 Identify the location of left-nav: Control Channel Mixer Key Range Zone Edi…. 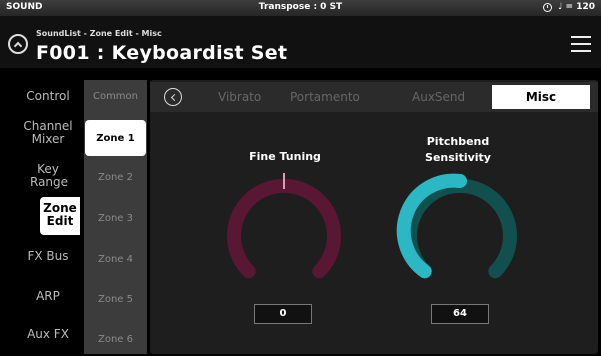
(41, 218).